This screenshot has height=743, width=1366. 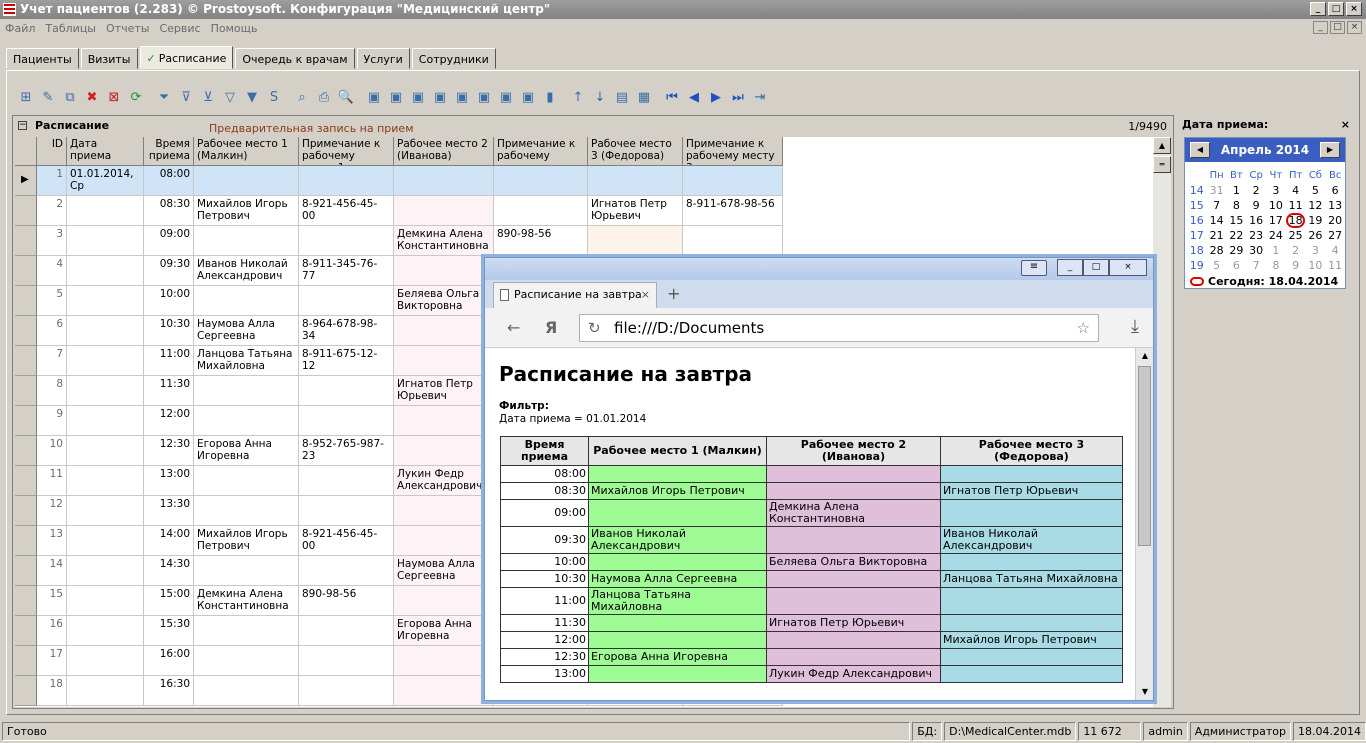 What do you see at coordinates (1335, 250) in the screenshot?
I see `calendar-day: 4` at bounding box center [1335, 250].